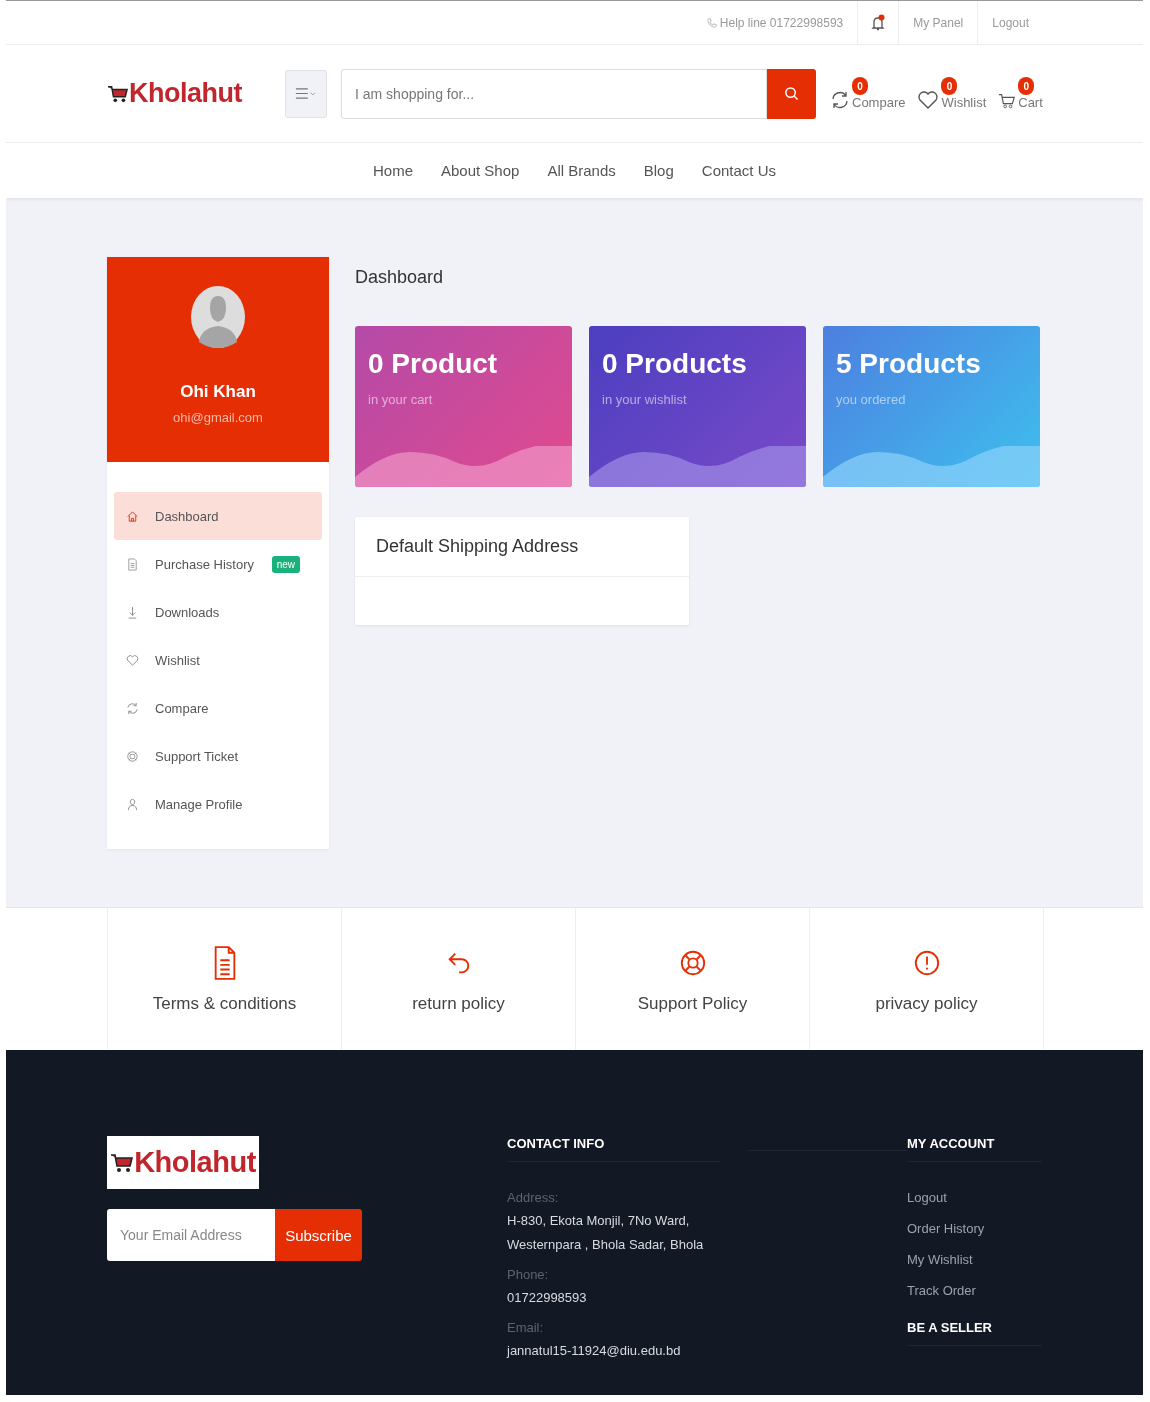 The height and width of the screenshot is (1402, 1150). What do you see at coordinates (218, 612) in the screenshot?
I see `sidebar-item: Downloads` at bounding box center [218, 612].